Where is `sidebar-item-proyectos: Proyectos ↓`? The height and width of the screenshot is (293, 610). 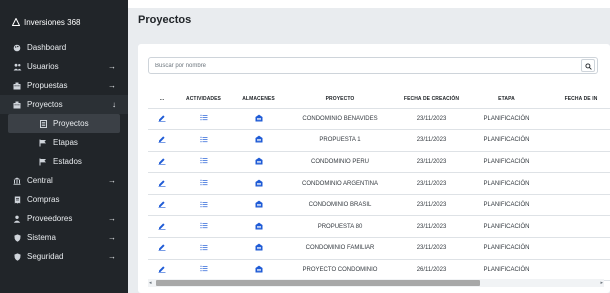
sidebar-item-proyectos: Proyectos ↓ is located at coordinates (64, 104).